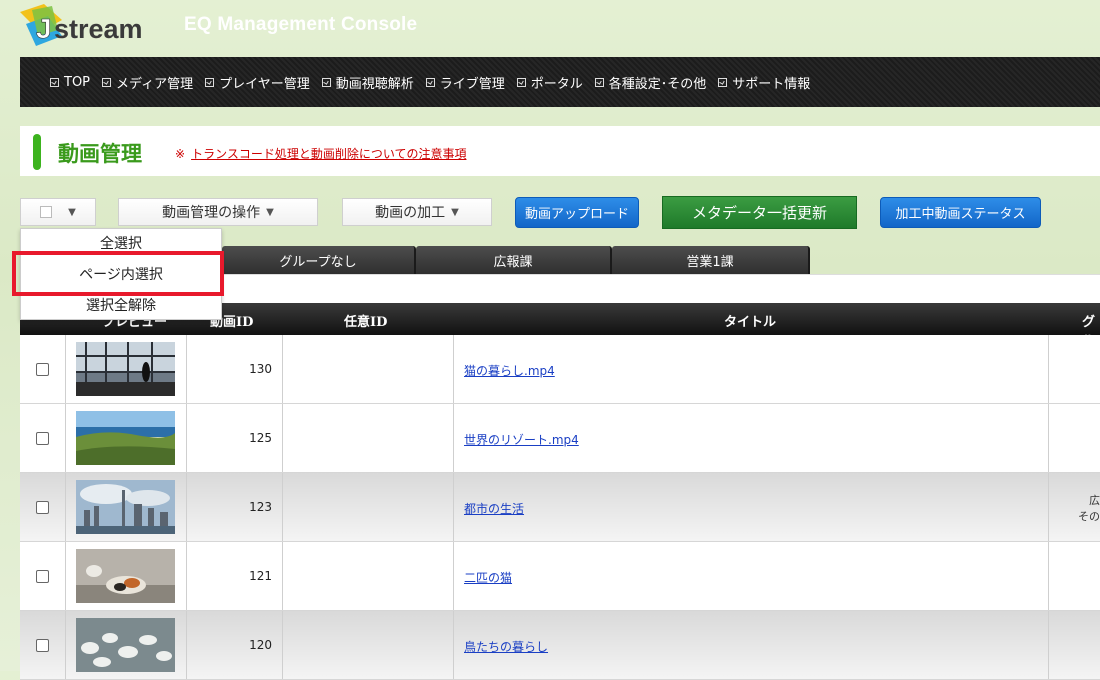  What do you see at coordinates (960, 212) in the screenshot?
I see `processing-status-button: 加工中動画ステータス` at bounding box center [960, 212].